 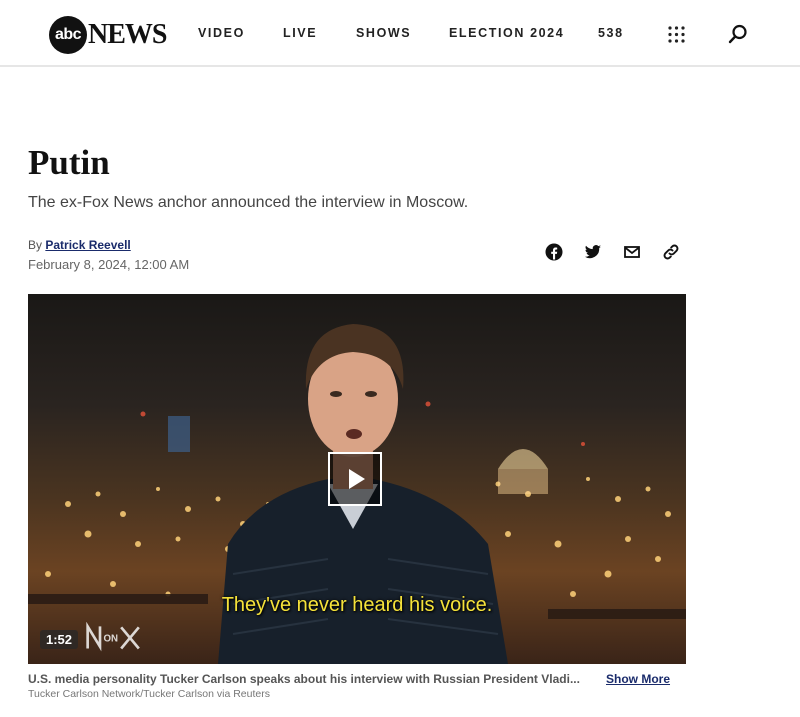 What do you see at coordinates (357, 605) in the screenshot?
I see `video-subtitle: They've never heard his voice.` at bounding box center [357, 605].